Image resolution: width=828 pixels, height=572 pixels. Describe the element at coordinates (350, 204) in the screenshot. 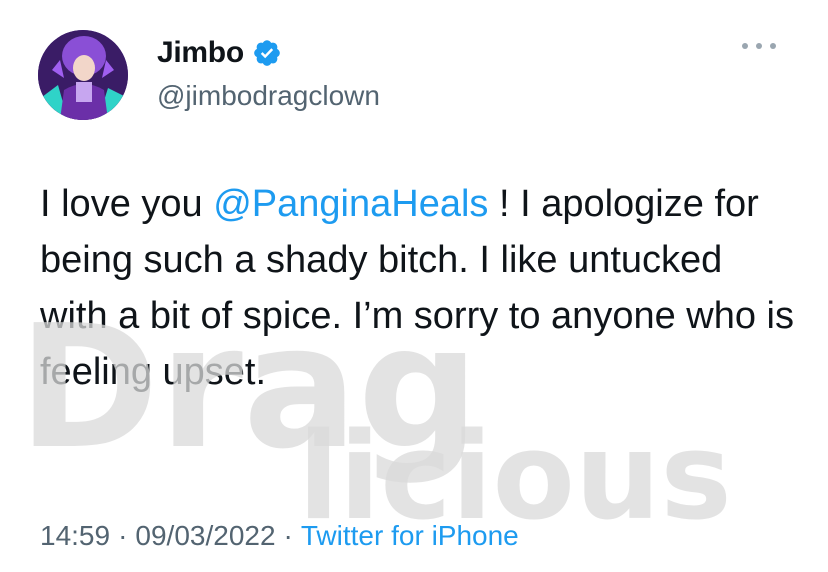

I see `mention-link: @PanginaHeals` at that location.